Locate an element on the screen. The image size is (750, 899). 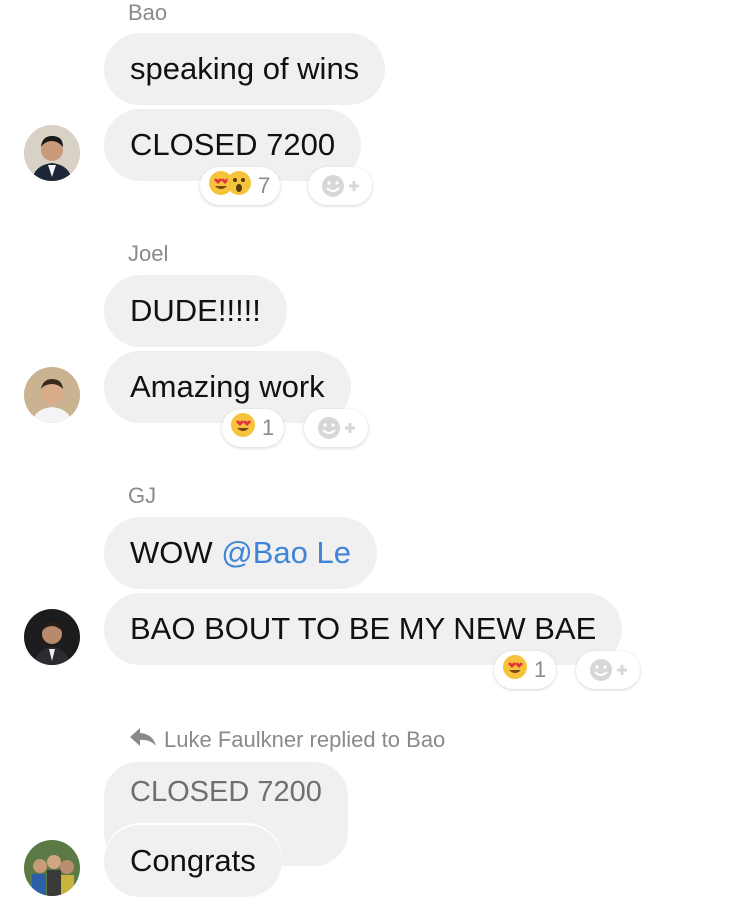
reply-notice-text: Luke Faulkner replied to Bao is located at coordinates (305, 739).